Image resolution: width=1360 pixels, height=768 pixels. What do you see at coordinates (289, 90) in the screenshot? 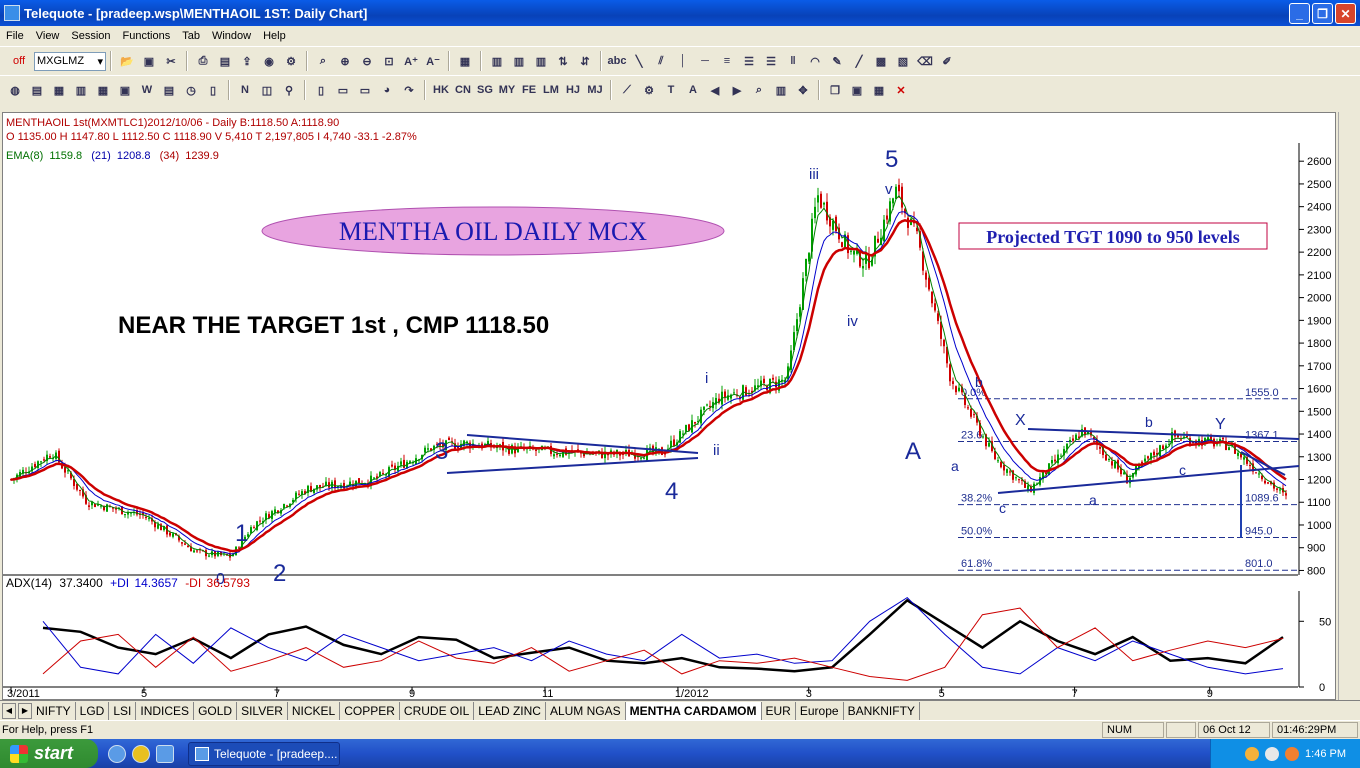
I see `binoculars-icon: ⚲` at bounding box center [289, 90].